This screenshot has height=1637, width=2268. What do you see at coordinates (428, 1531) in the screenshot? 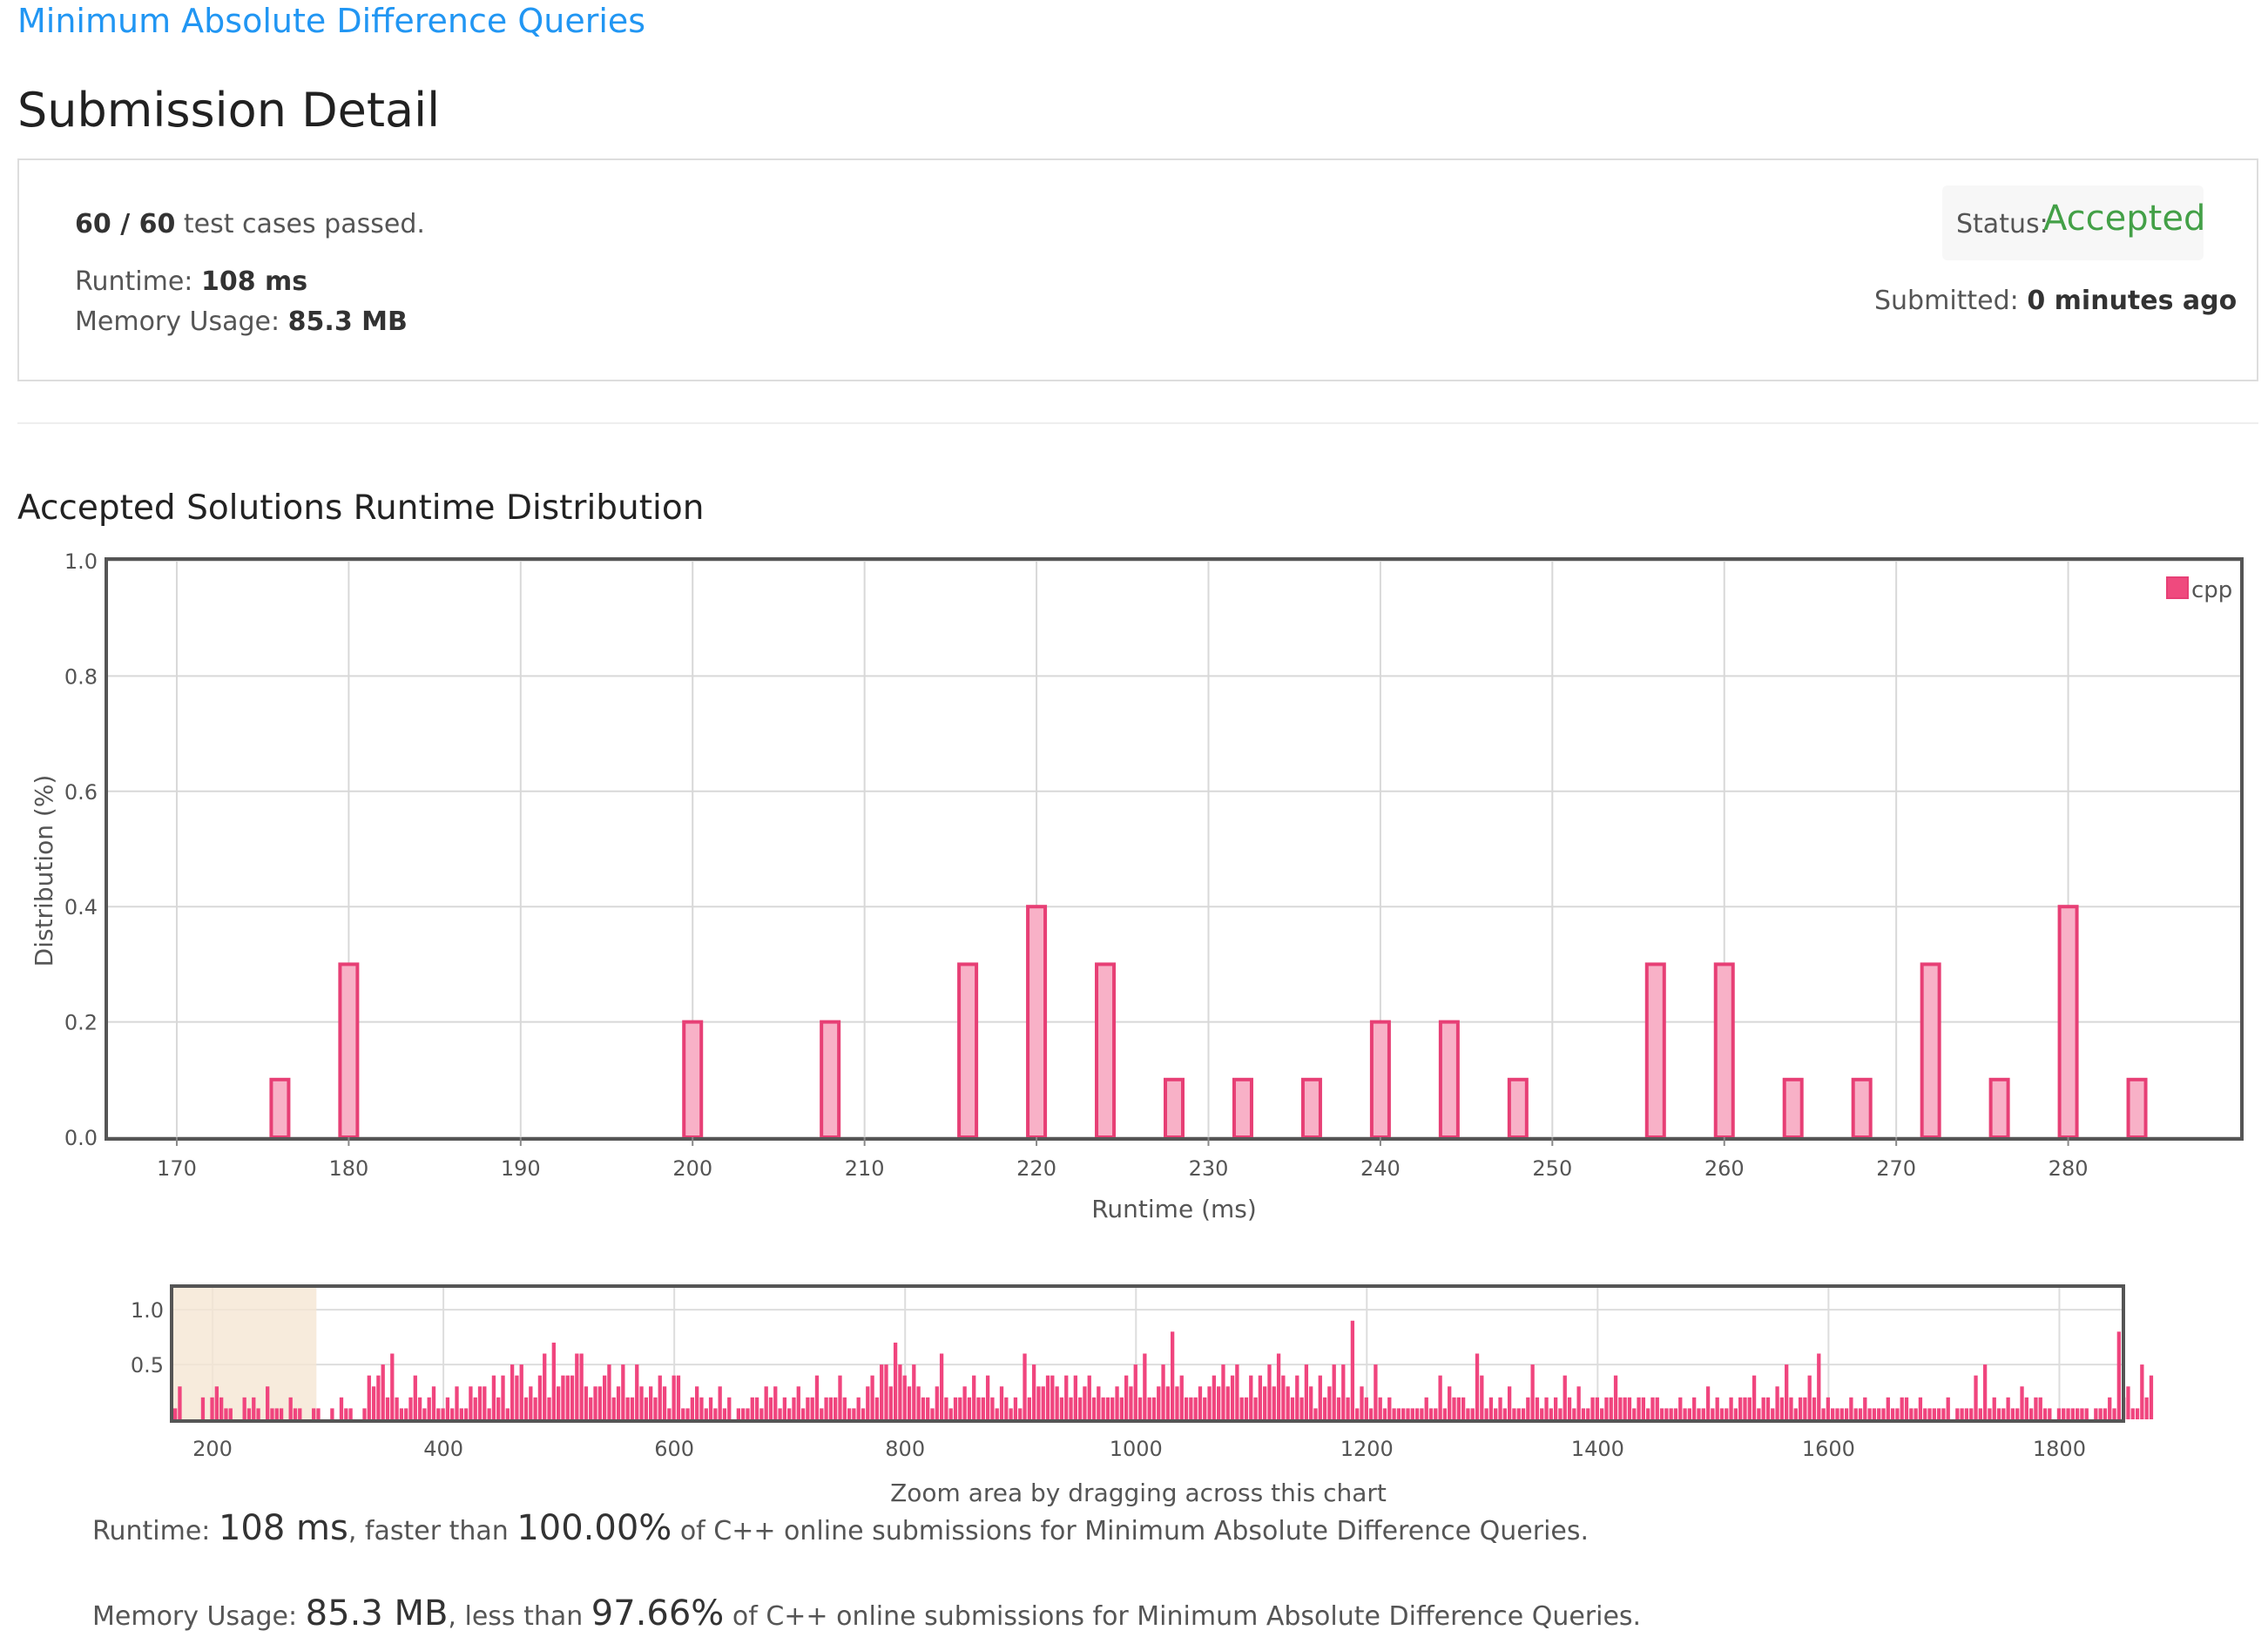
I see `result-runtime-mid: , faster than` at bounding box center [428, 1531].